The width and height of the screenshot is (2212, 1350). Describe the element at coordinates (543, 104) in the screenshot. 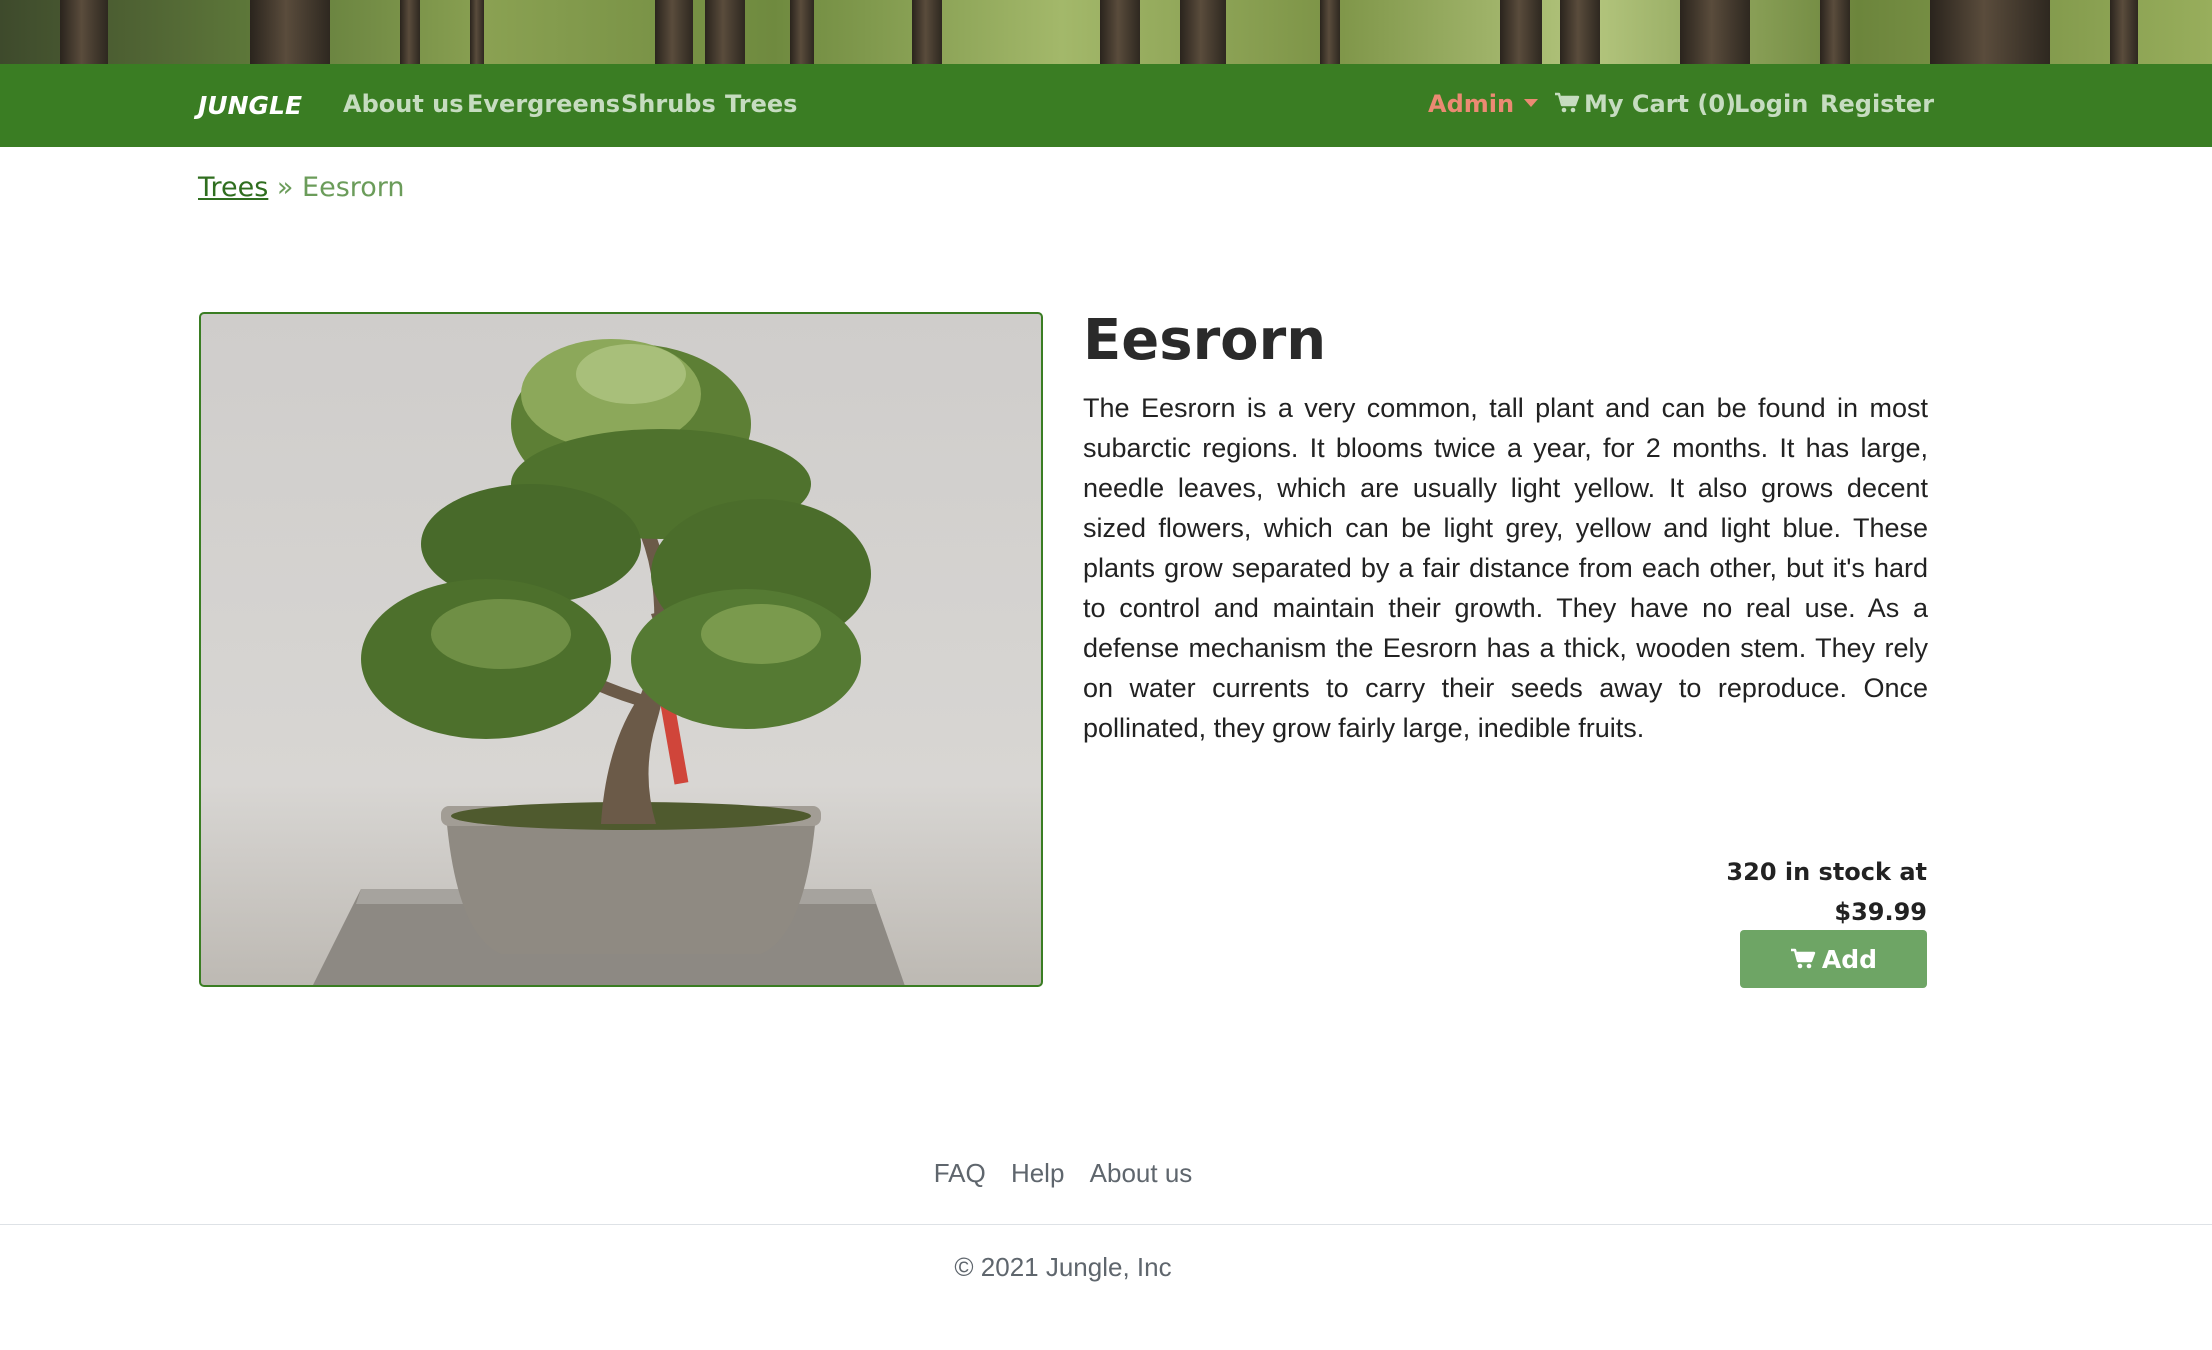

I see `nav-link-evergreens: Evergreens` at that location.